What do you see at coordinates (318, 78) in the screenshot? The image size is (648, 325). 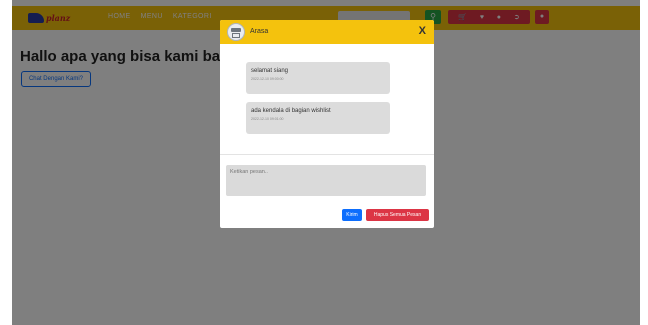 I see `message-bubble: selamat siang 2022-12-10 09:00:00` at bounding box center [318, 78].